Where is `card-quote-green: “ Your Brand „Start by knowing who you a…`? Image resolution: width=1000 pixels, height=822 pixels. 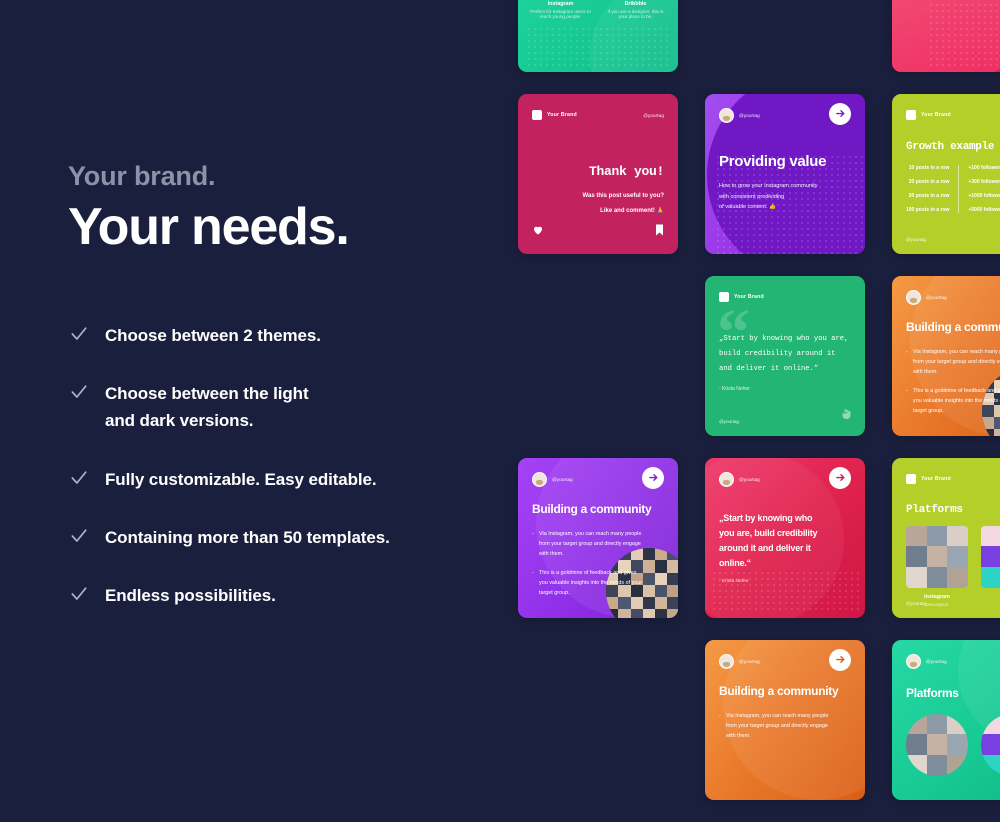
card-quote-green: “ Your Brand „Start by knowing who you a… is located at coordinates (785, 356).